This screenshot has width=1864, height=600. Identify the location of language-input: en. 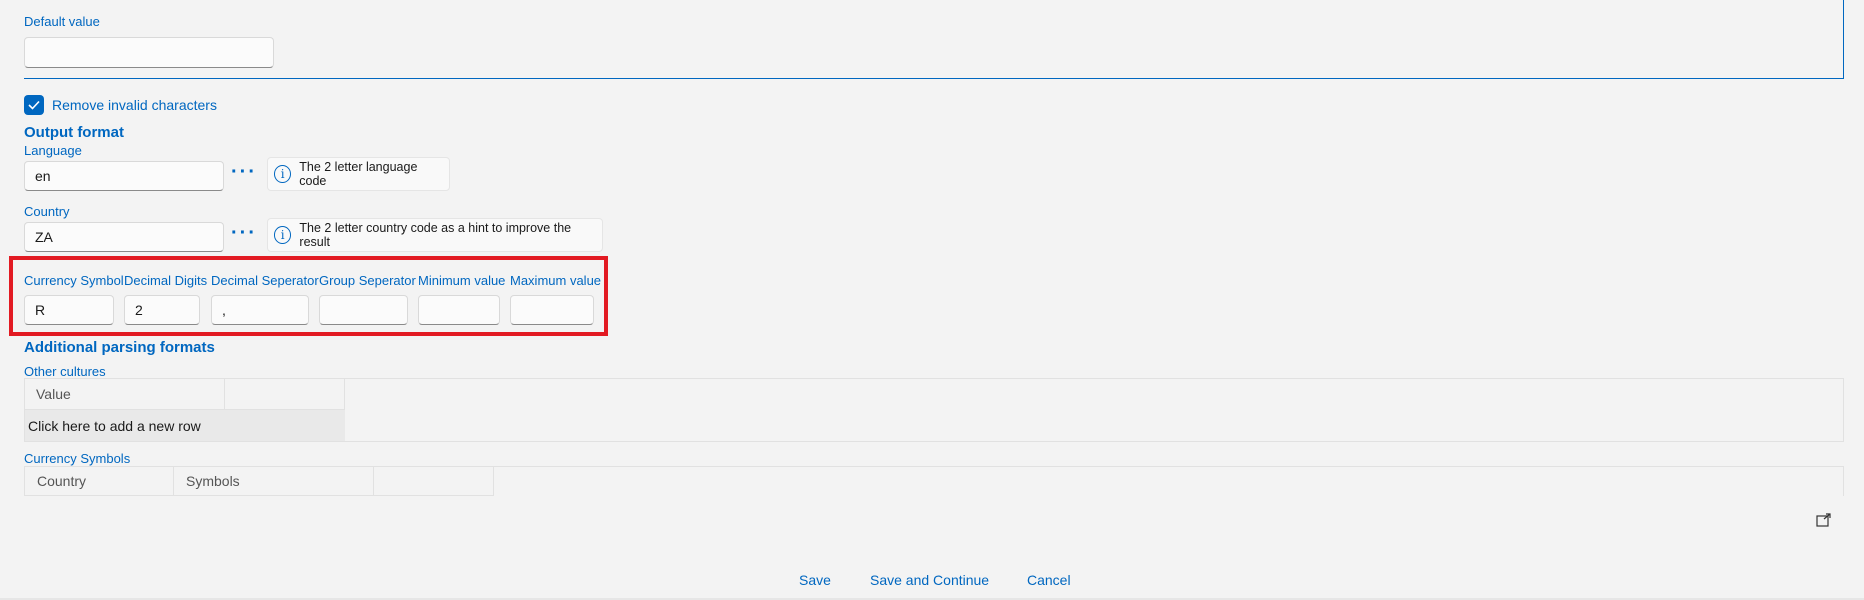
(124, 176).